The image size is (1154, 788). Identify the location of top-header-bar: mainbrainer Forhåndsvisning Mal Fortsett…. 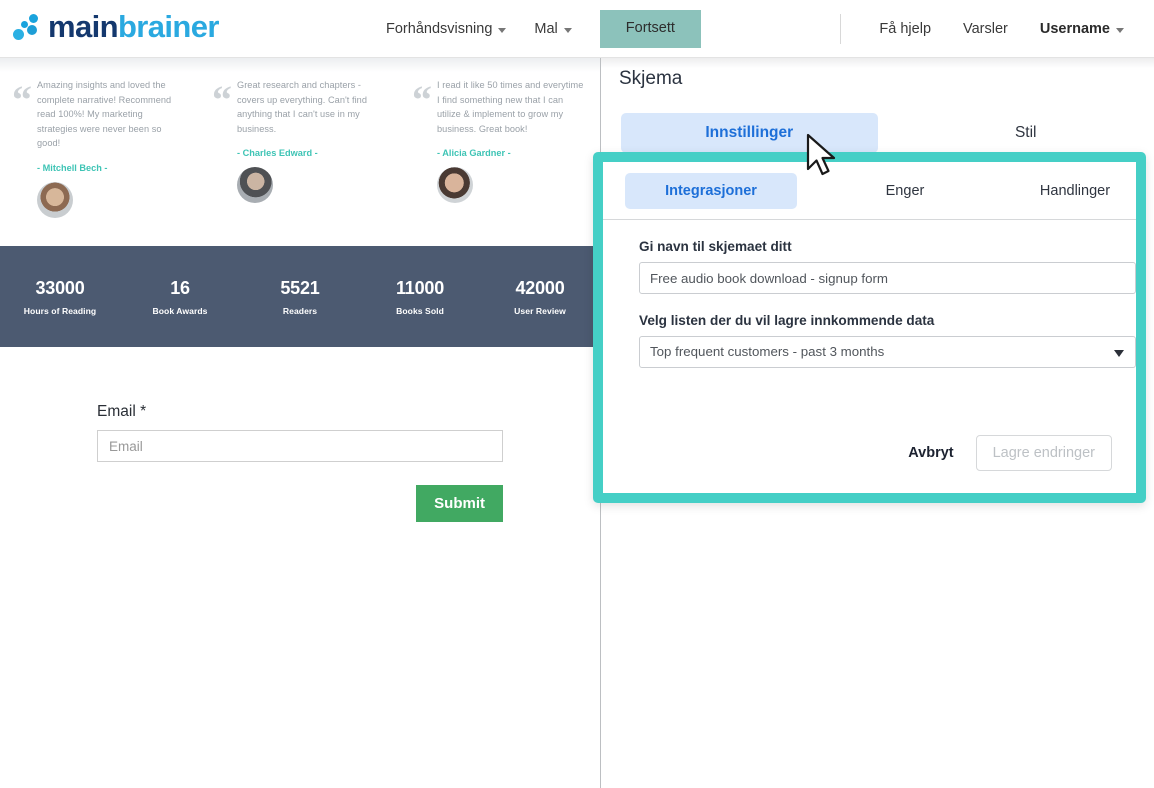
(577, 29).